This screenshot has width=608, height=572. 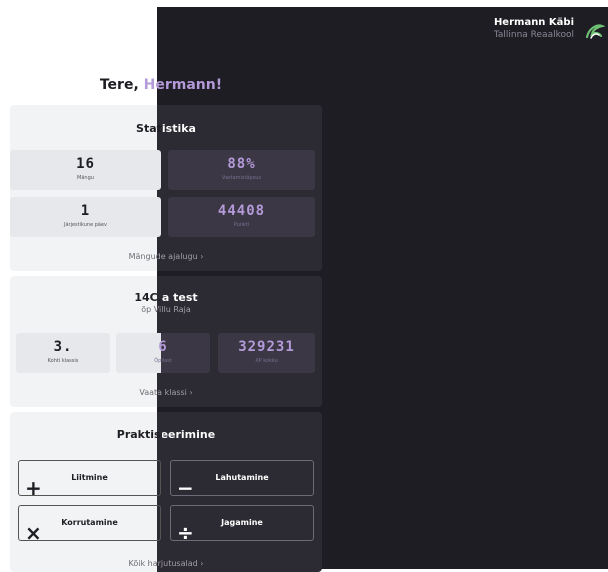 I want to click on stat-points-label: Punkti, so click(x=241, y=225).